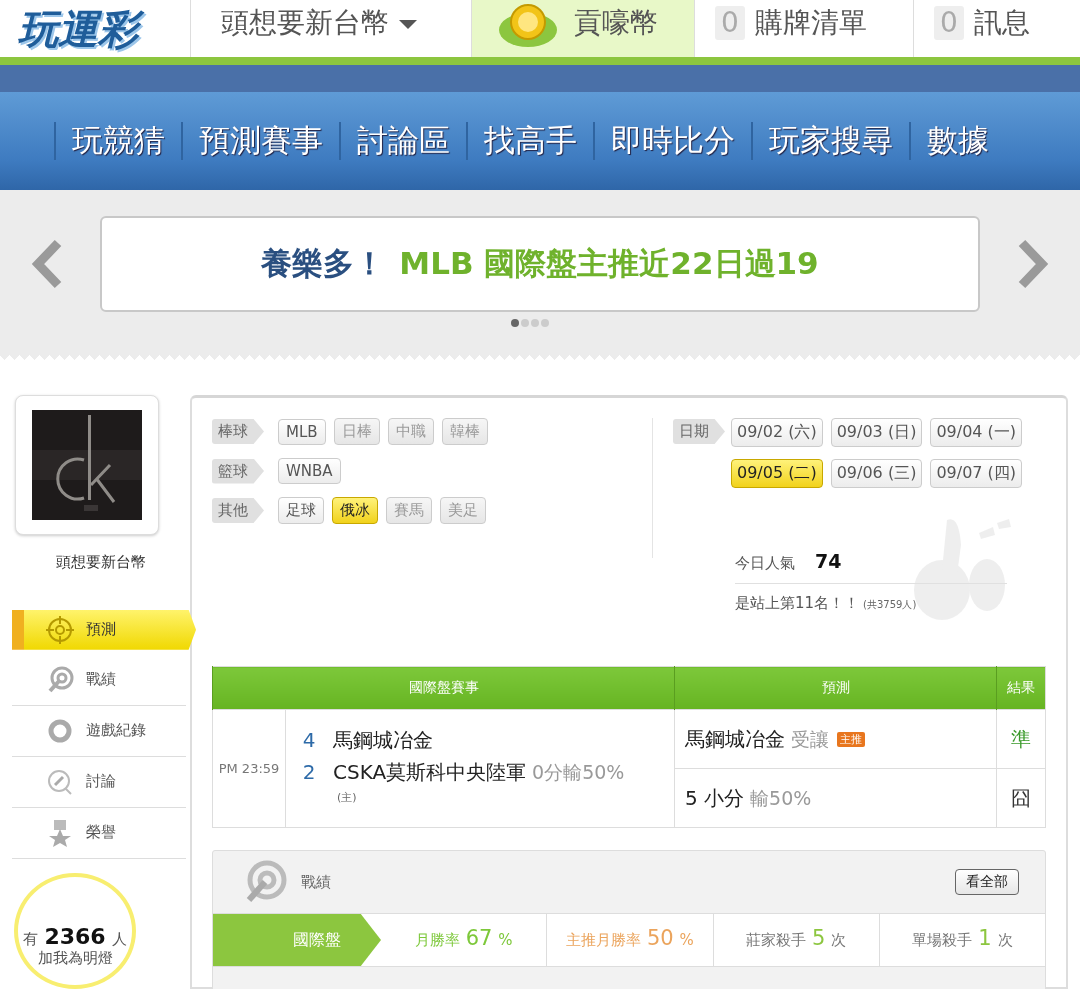  I want to click on view-all-button: 看全部, so click(987, 882).